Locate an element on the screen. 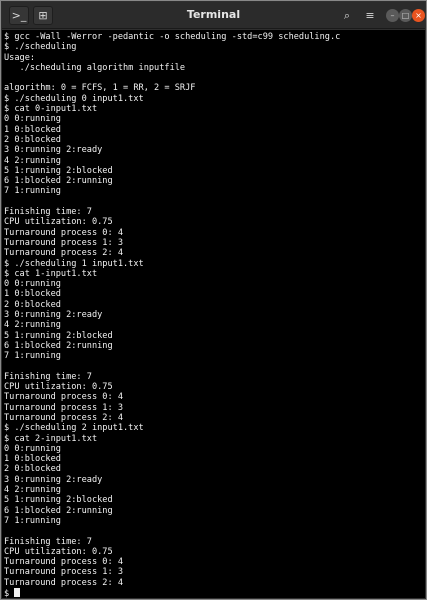  terminal-line: Usage: is located at coordinates (20, 57).